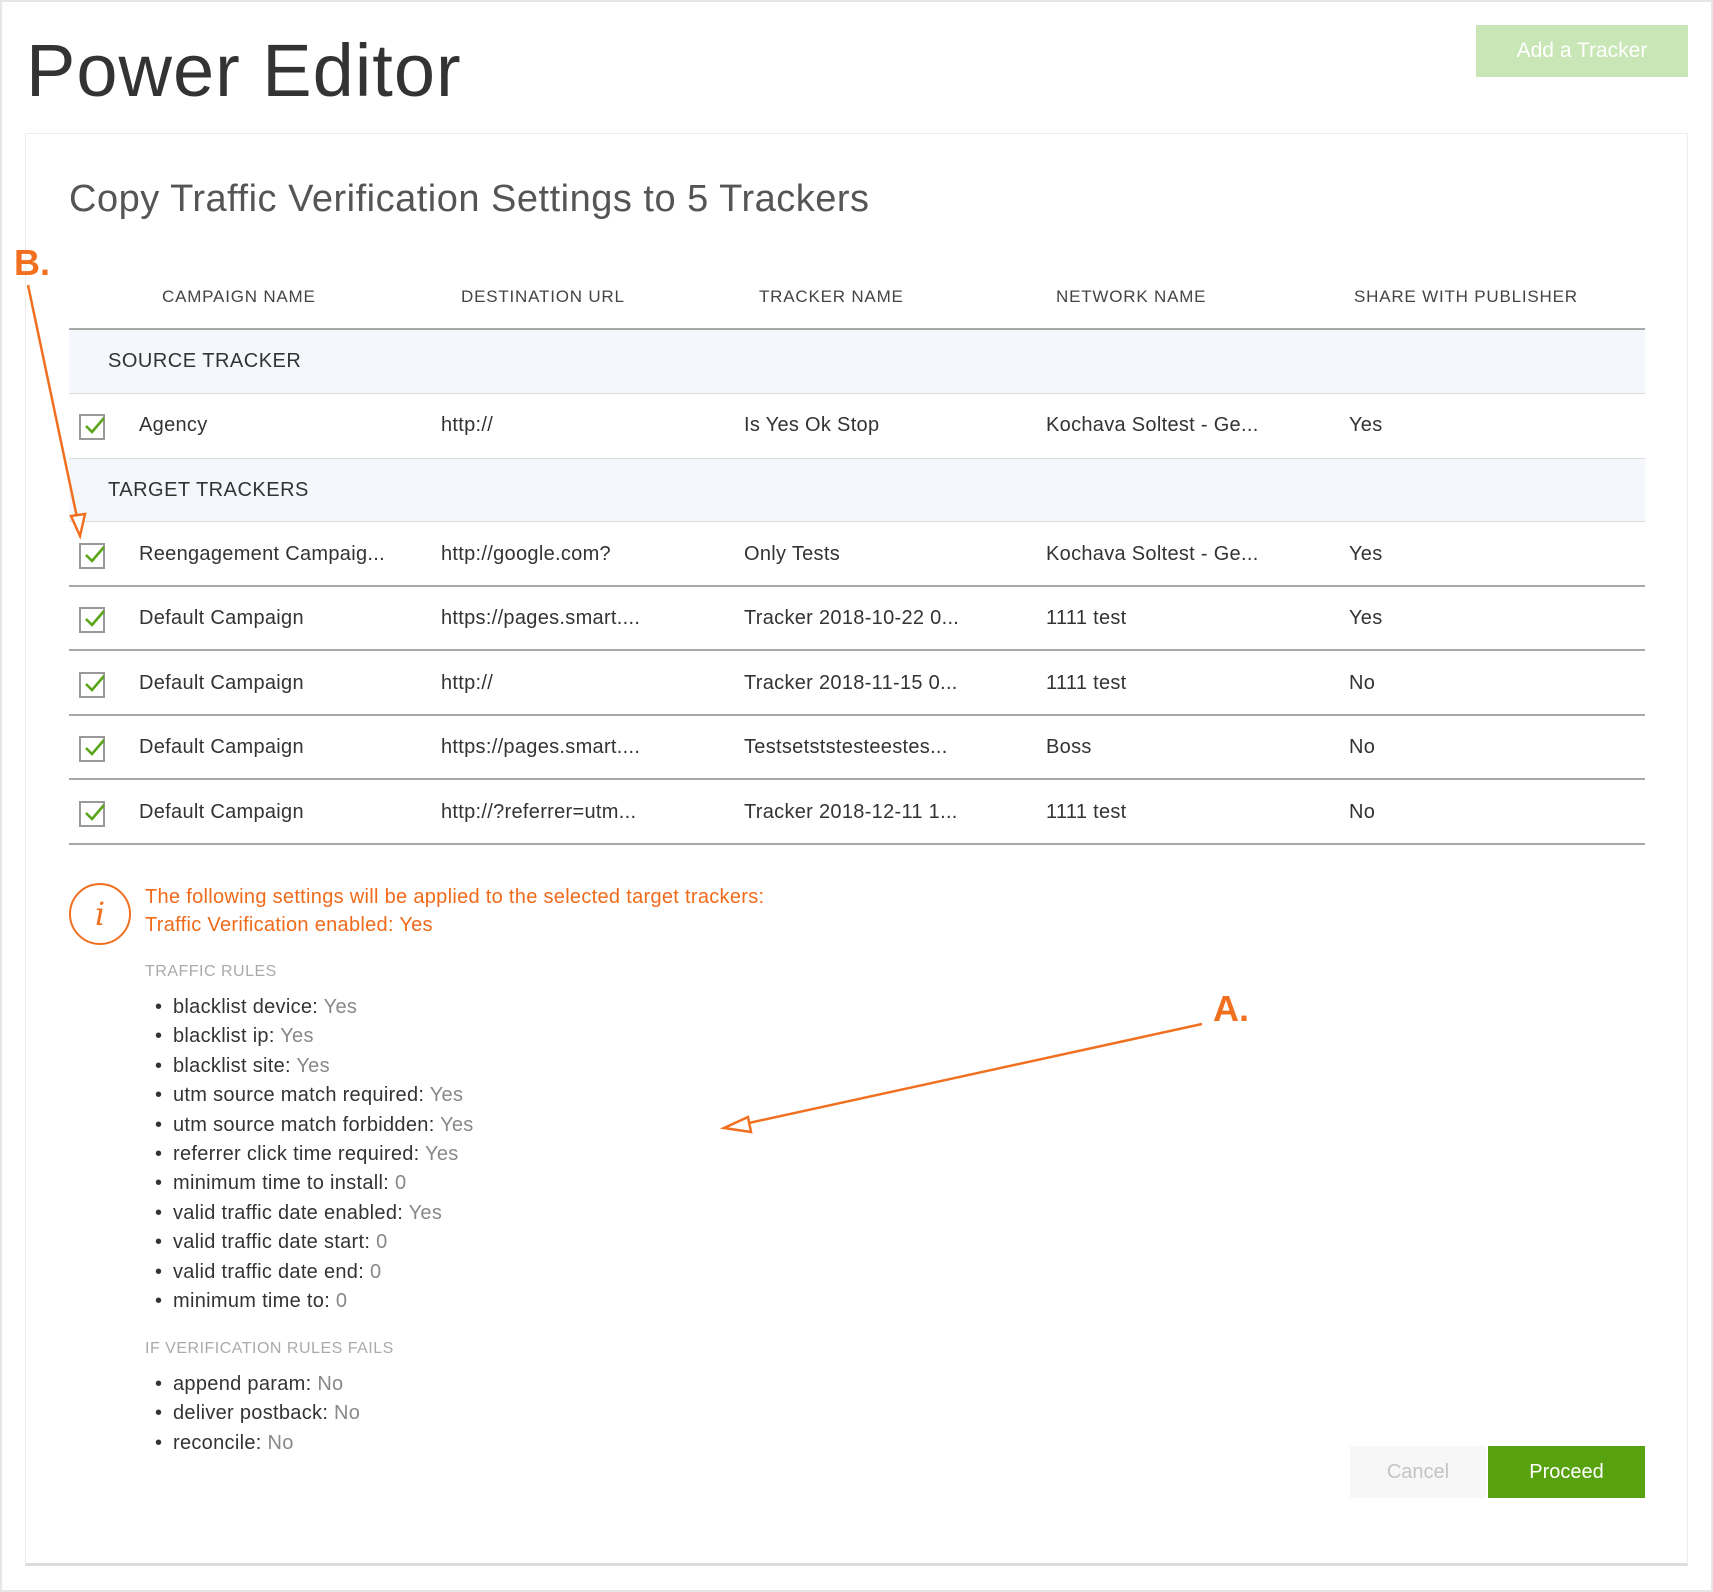 The height and width of the screenshot is (1592, 1713). I want to click on list-item: reconcile: No, so click(252, 1446).